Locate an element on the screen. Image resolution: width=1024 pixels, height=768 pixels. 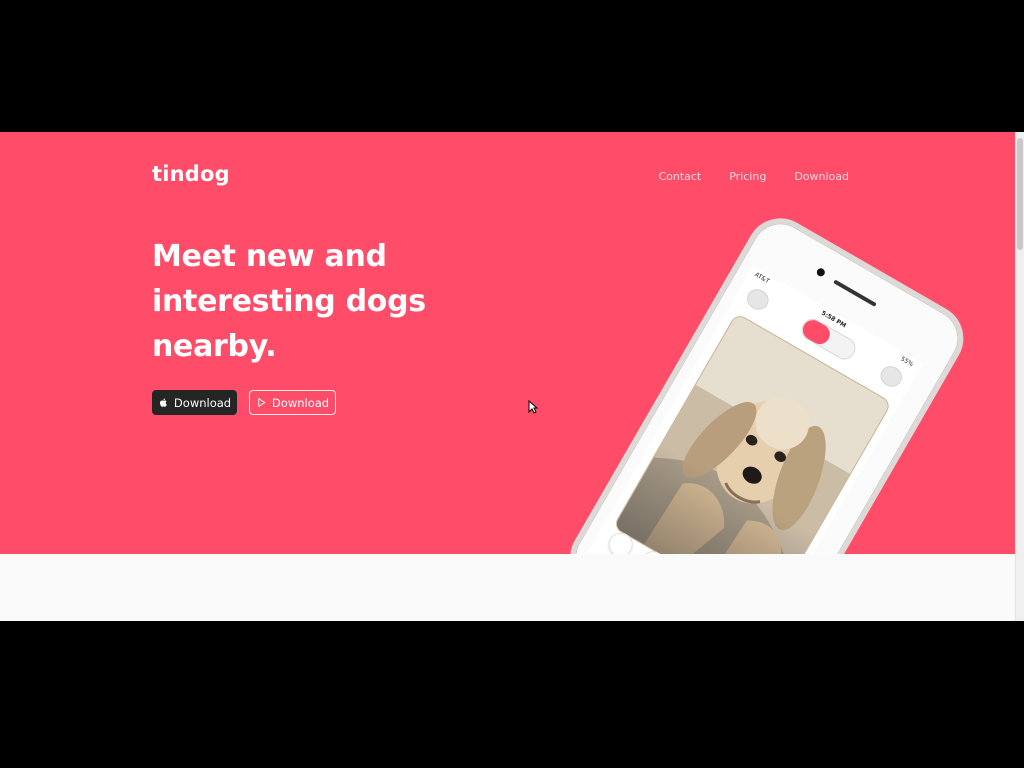
play-store-icon is located at coordinates (262, 402).